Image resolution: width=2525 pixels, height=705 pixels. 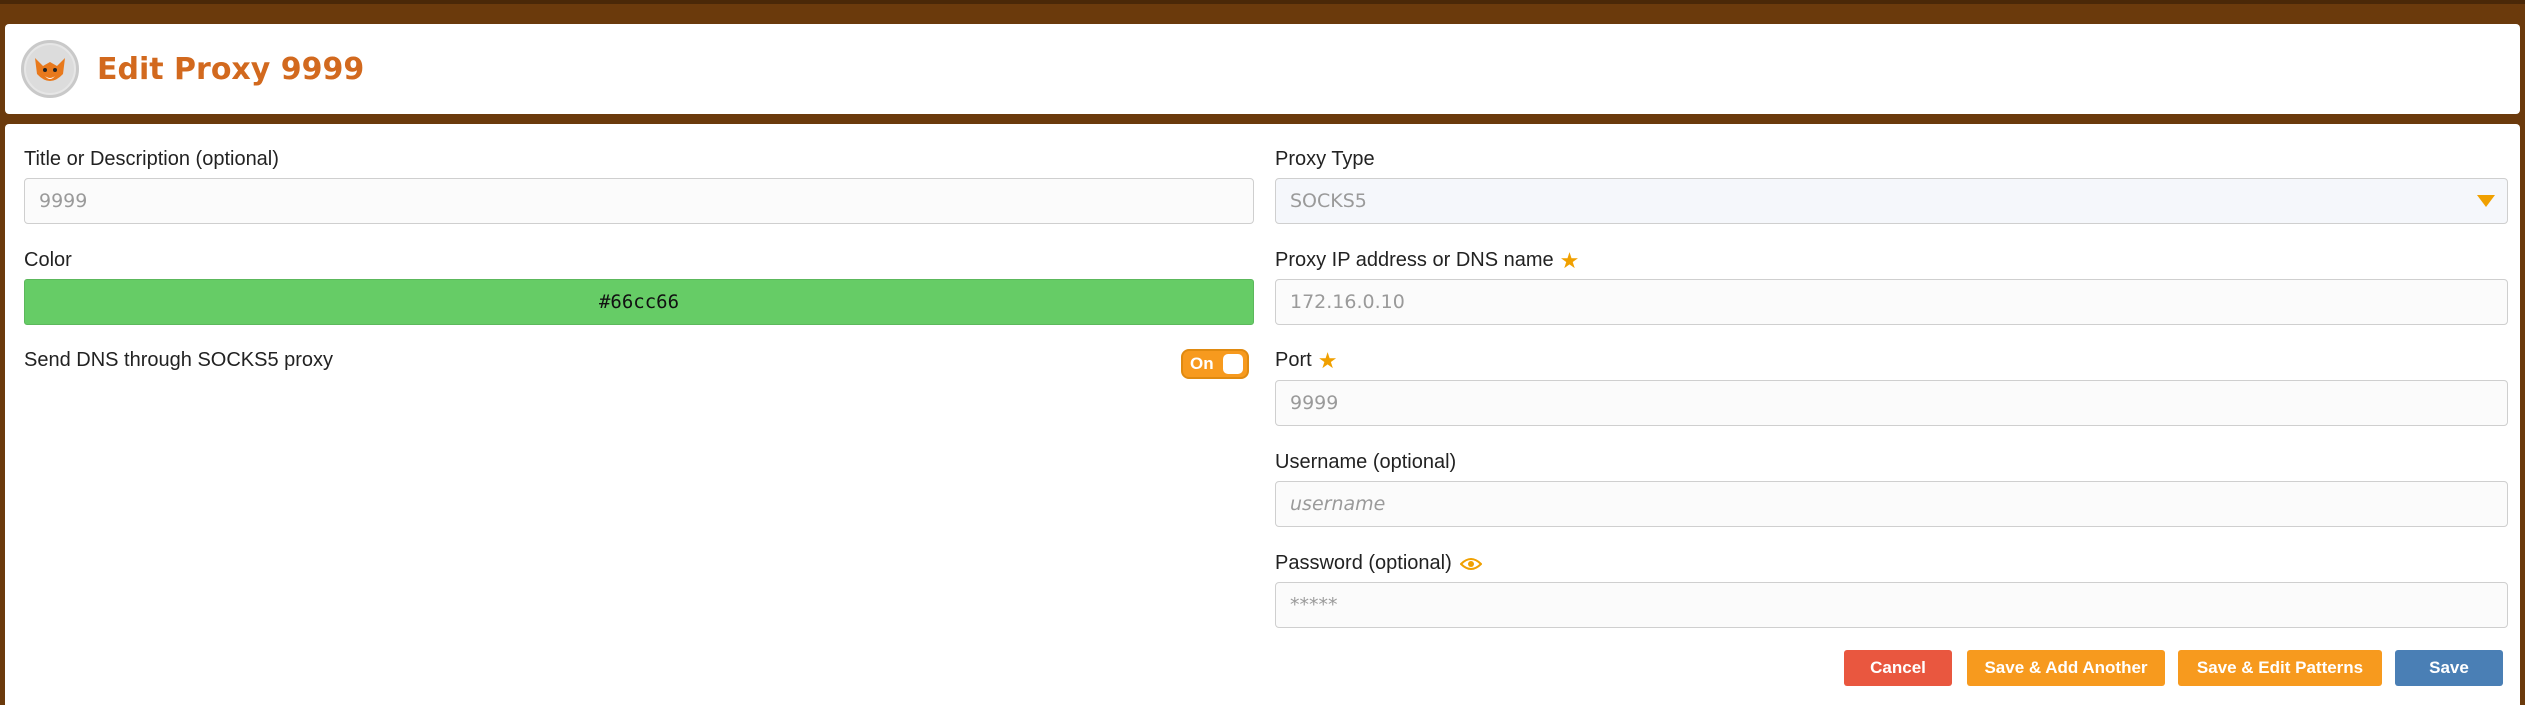 What do you see at coordinates (2486, 201) in the screenshot?
I see `chevron-down-icon` at bounding box center [2486, 201].